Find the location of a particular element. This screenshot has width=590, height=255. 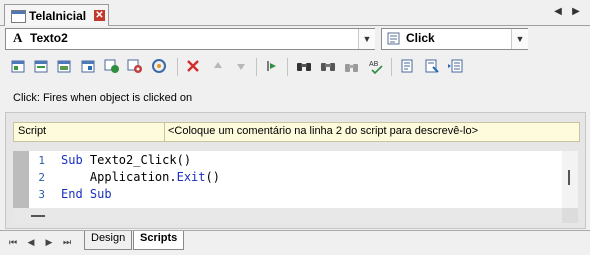

tab-scripts: Scripts is located at coordinates (159, 240).